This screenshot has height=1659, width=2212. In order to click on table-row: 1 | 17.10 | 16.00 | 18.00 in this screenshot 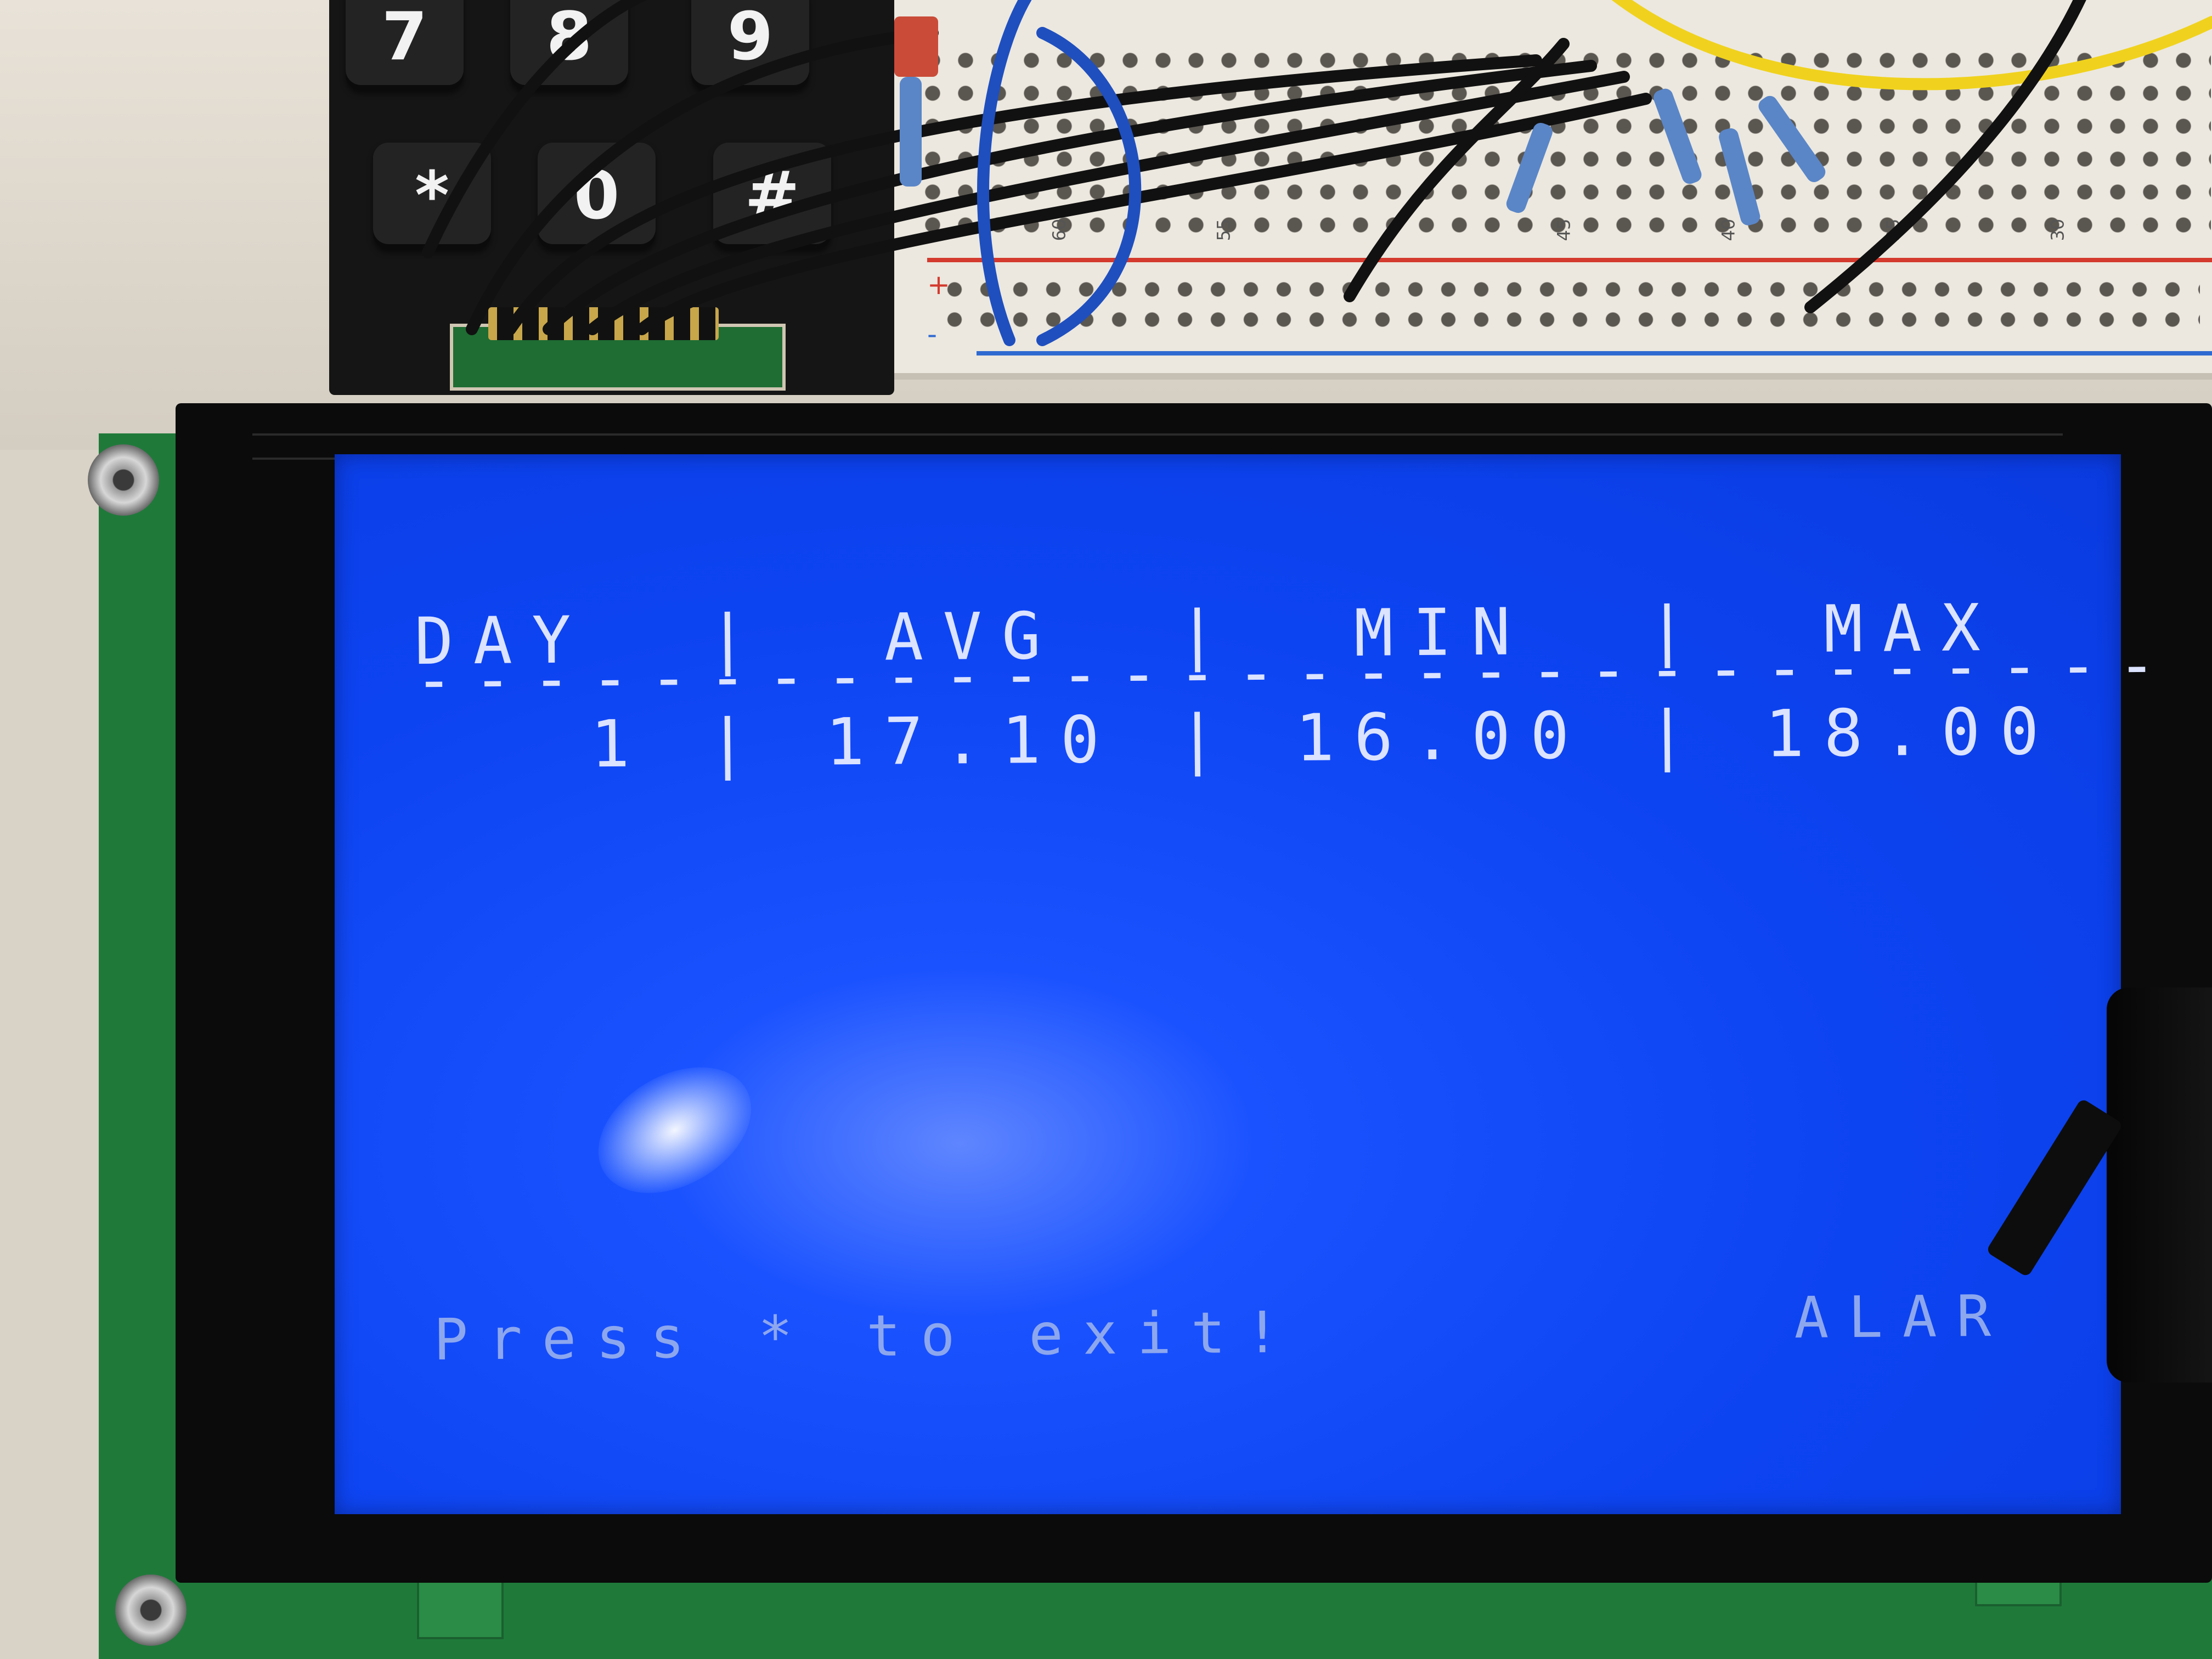, I will do `click(1236, 738)`.